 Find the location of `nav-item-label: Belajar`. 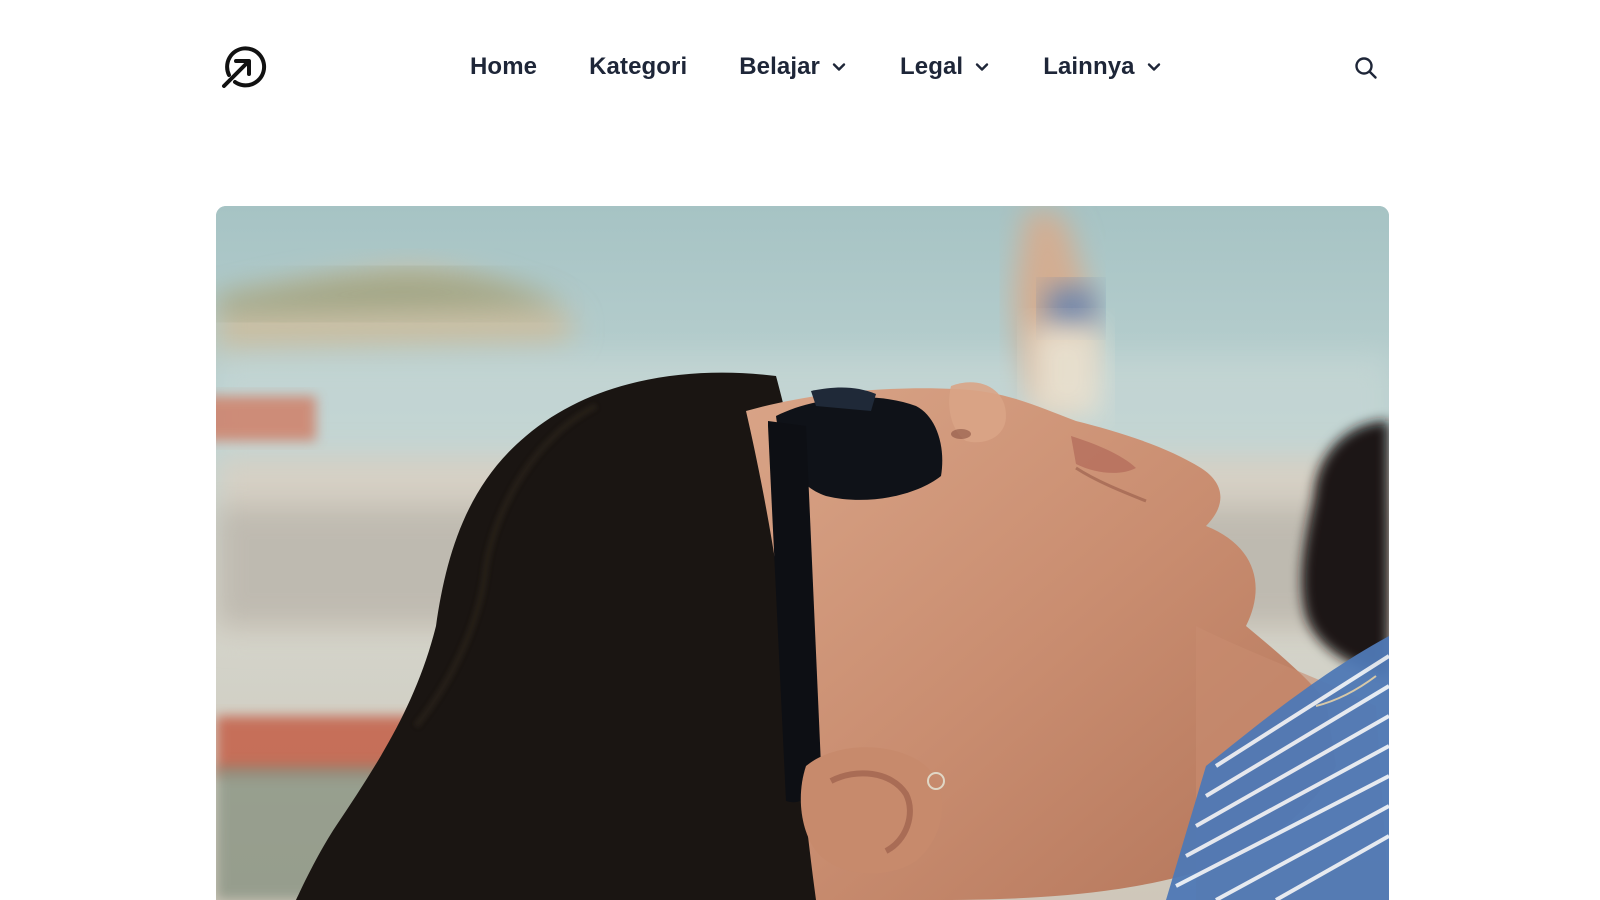

nav-item-label: Belajar is located at coordinates (780, 66).